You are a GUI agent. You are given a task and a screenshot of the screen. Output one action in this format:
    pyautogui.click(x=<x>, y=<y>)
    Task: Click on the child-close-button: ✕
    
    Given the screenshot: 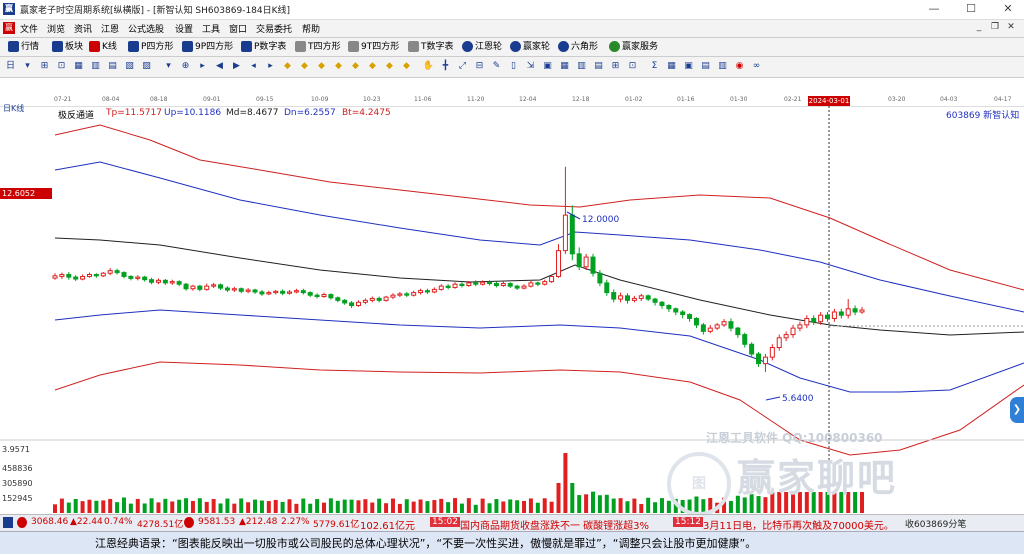 What is the action you would take?
    pyautogui.click(x=1011, y=28)
    